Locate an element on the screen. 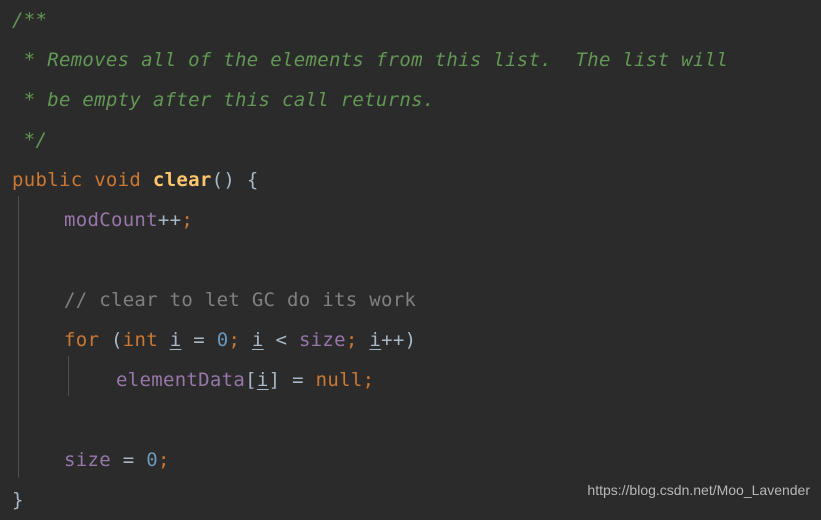 This screenshot has width=821, height=520. code-line: elementData[i] = null; is located at coordinates (245, 380).